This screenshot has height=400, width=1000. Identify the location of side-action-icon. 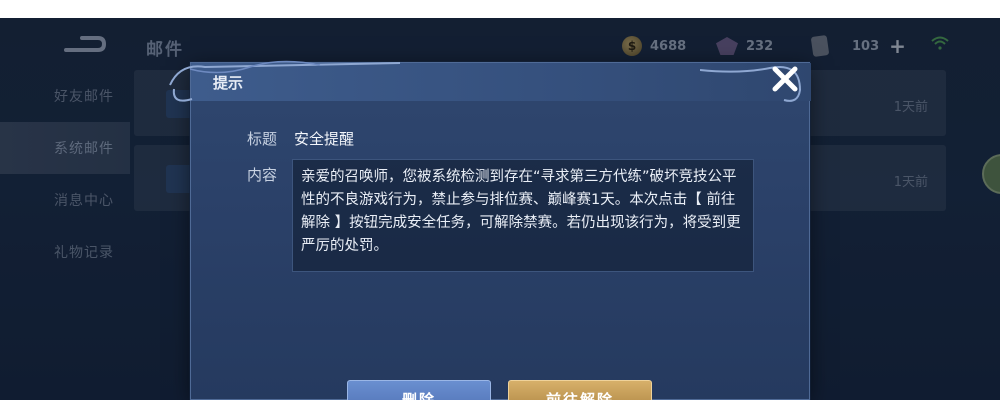
(991, 174).